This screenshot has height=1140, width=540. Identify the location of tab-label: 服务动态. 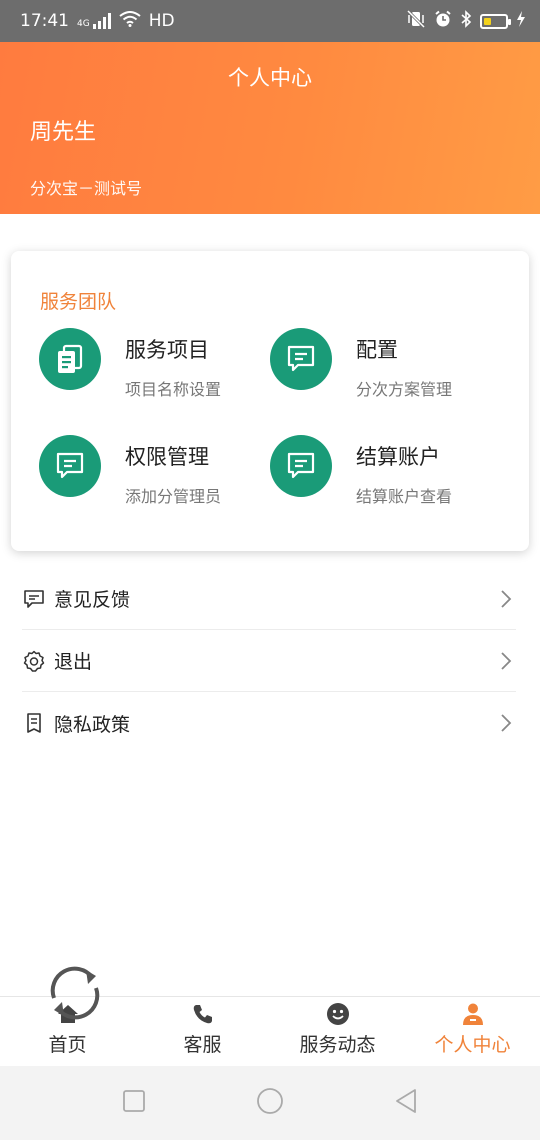
(337, 1045).